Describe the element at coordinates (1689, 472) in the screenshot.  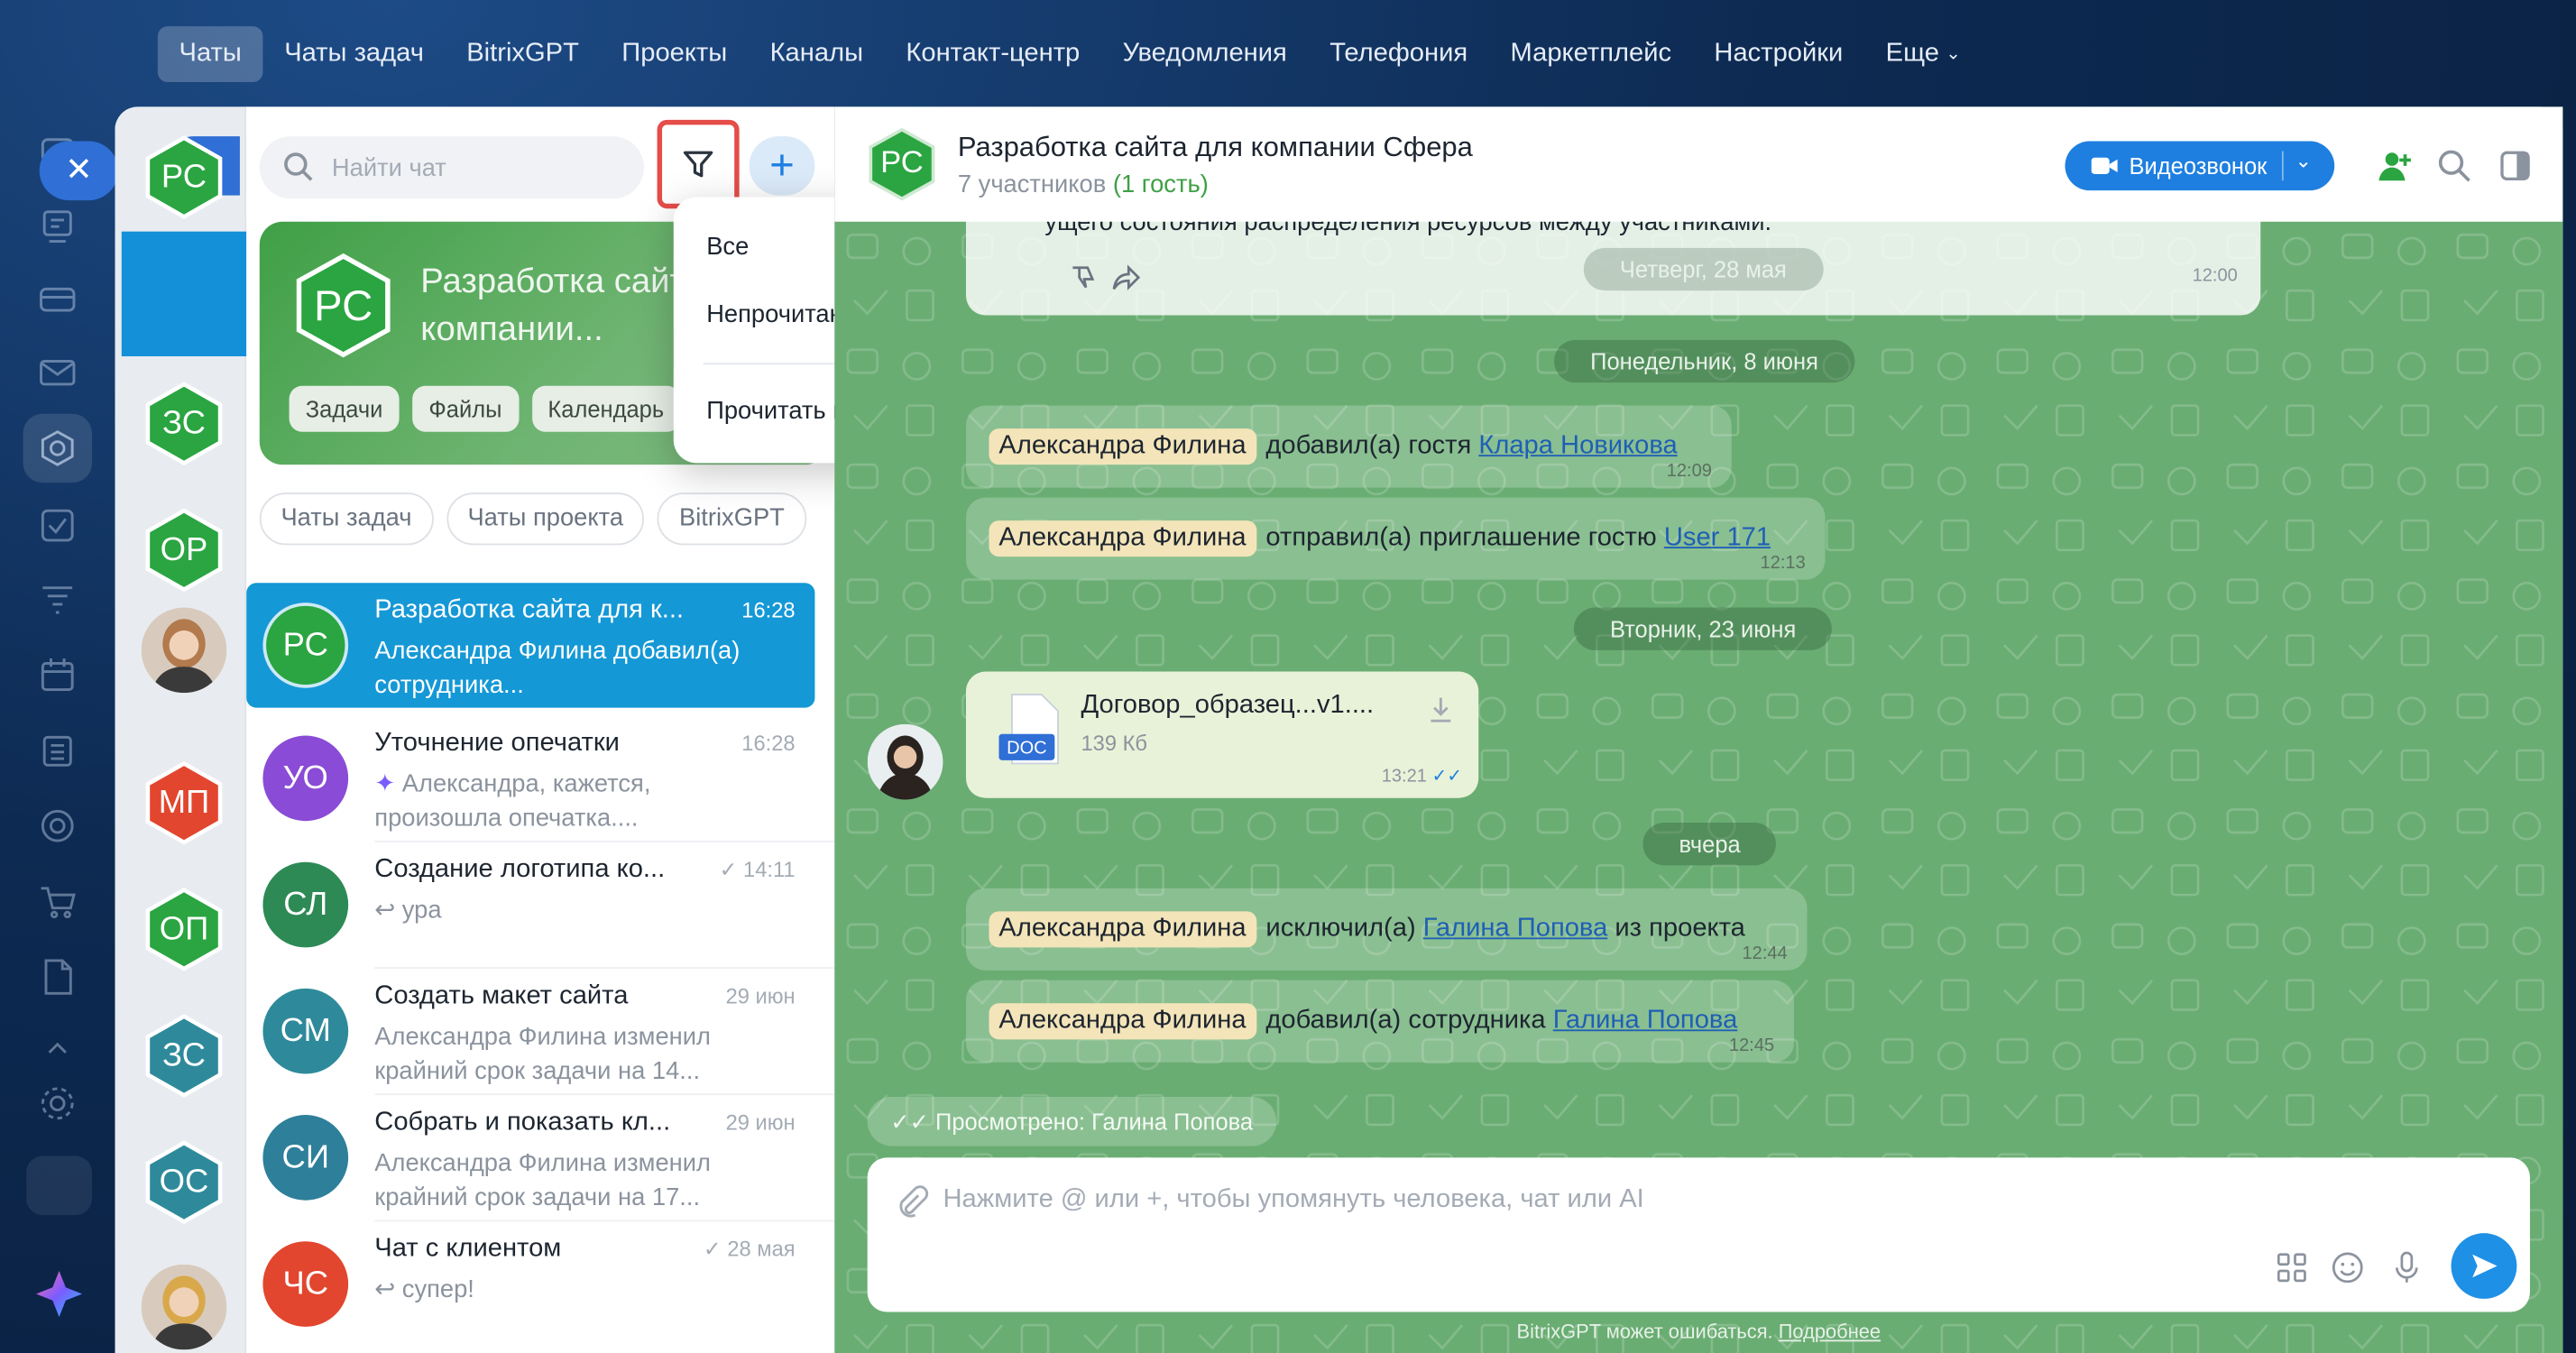
I see `message-time: 12:09` at that location.